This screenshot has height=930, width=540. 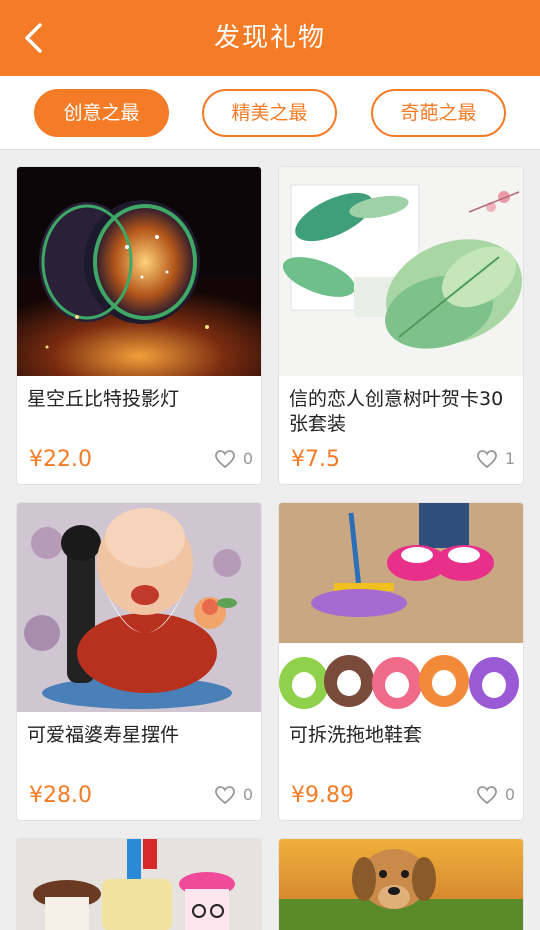 What do you see at coordinates (438, 113) in the screenshot?
I see `tab-weird: 奇葩之最` at bounding box center [438, 113].